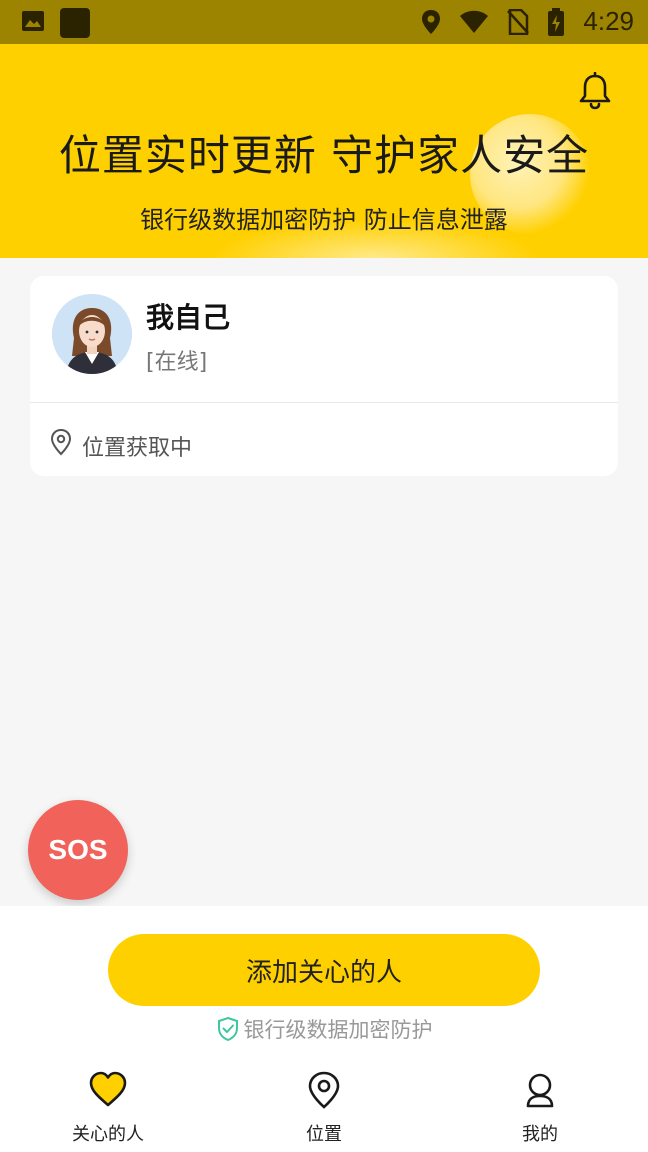  What do you see at coordinates (137, 448) in the screenshot?
I see `location-status-text: 位置获取中` at bounding box center [137, 448].